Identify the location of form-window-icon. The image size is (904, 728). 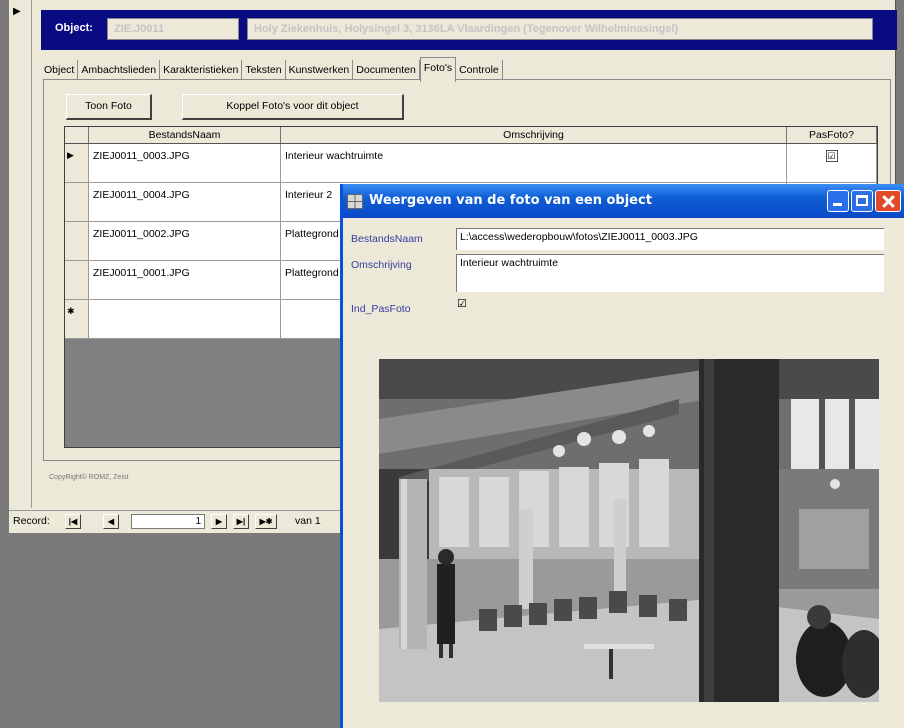
(355, 201).